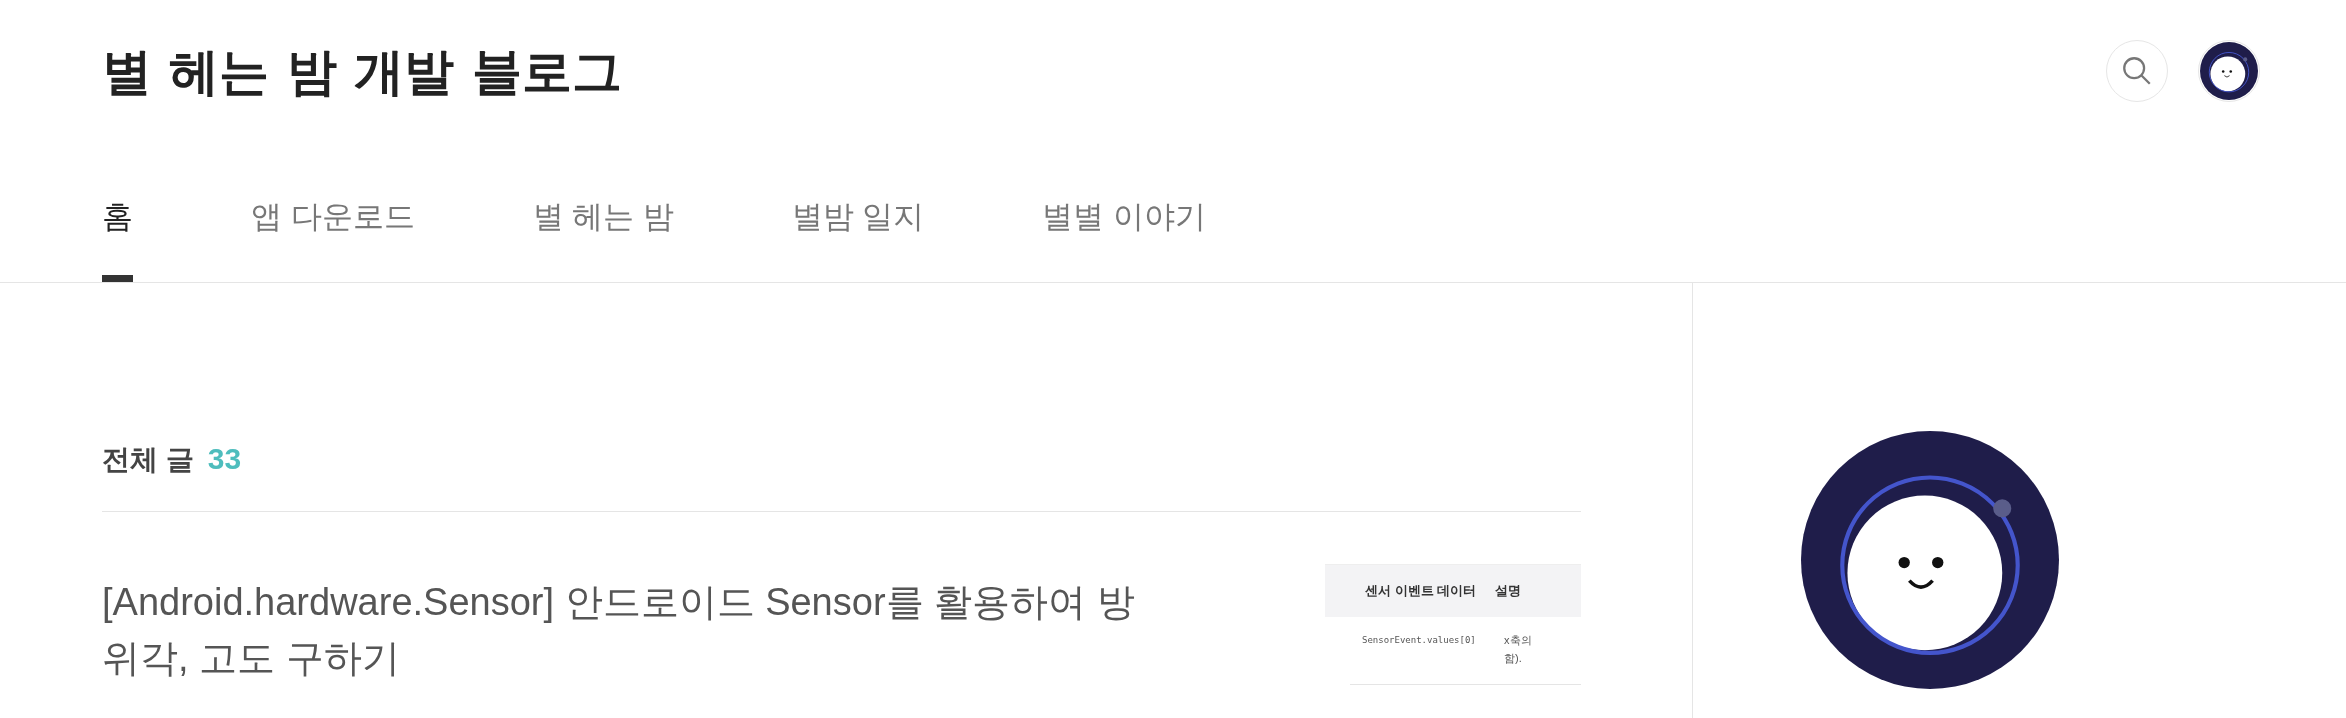 The image size is (2346, 718). What do you see at coordinates (637, 646) in the screenshot?
I see `post-title: [Android.hardware.Sensor] 안드로이드 Sensor를 활용하여 방위각, 고도 구하기` at bounding box center [637, 646].